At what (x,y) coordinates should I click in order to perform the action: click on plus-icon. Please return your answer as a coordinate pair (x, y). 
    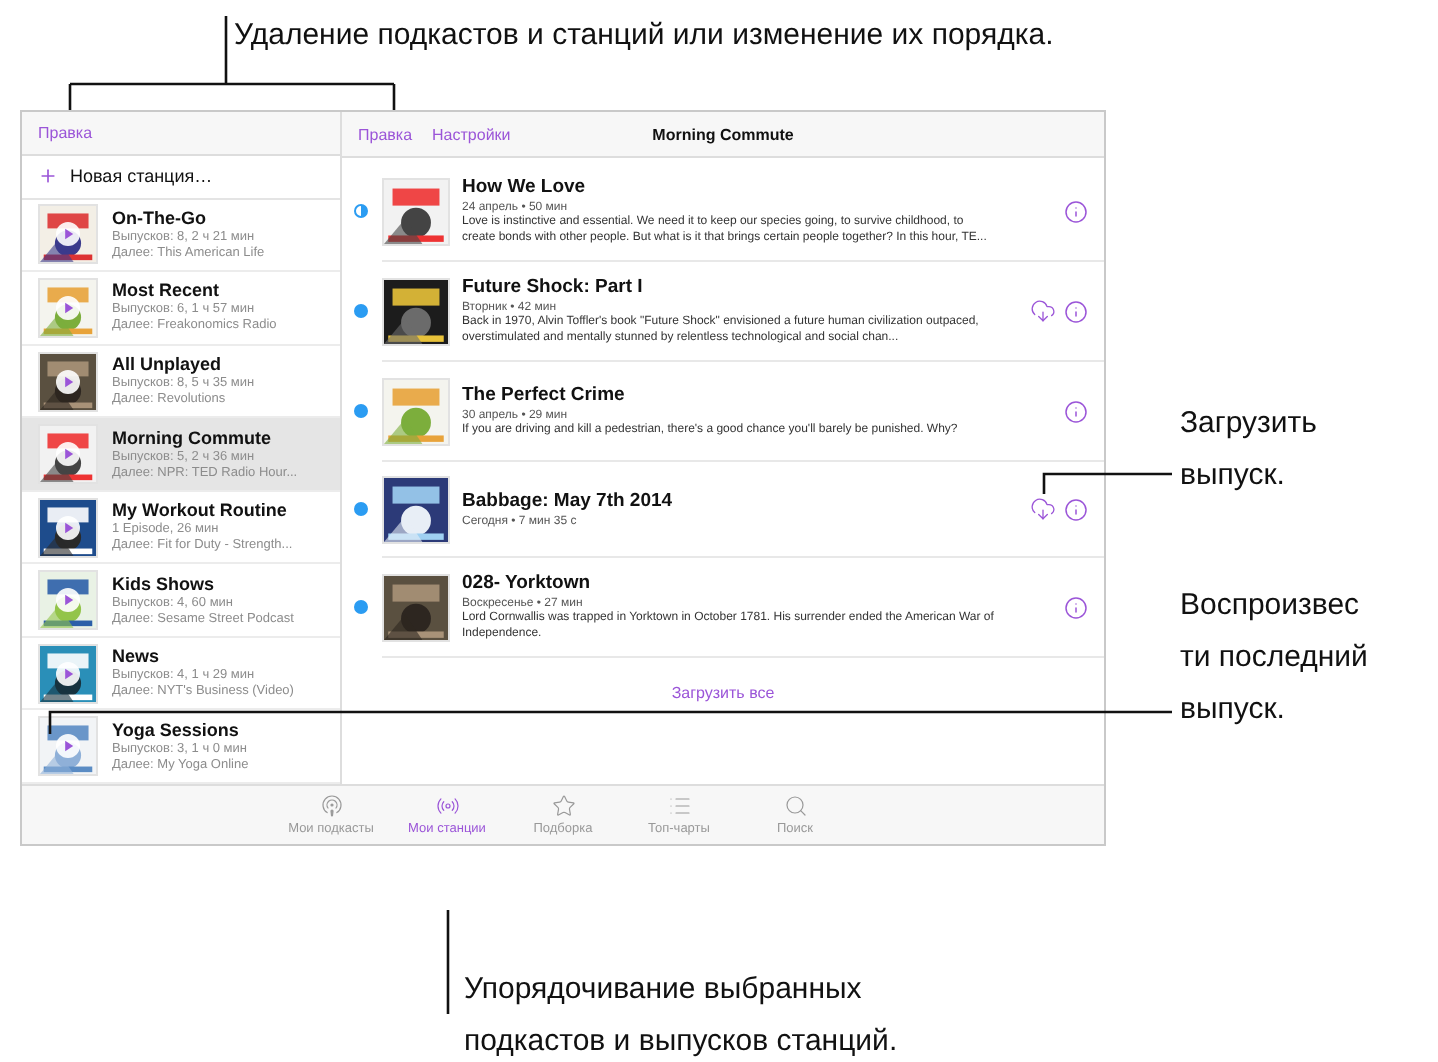
    Looking at the image, I should click on (48, 176).